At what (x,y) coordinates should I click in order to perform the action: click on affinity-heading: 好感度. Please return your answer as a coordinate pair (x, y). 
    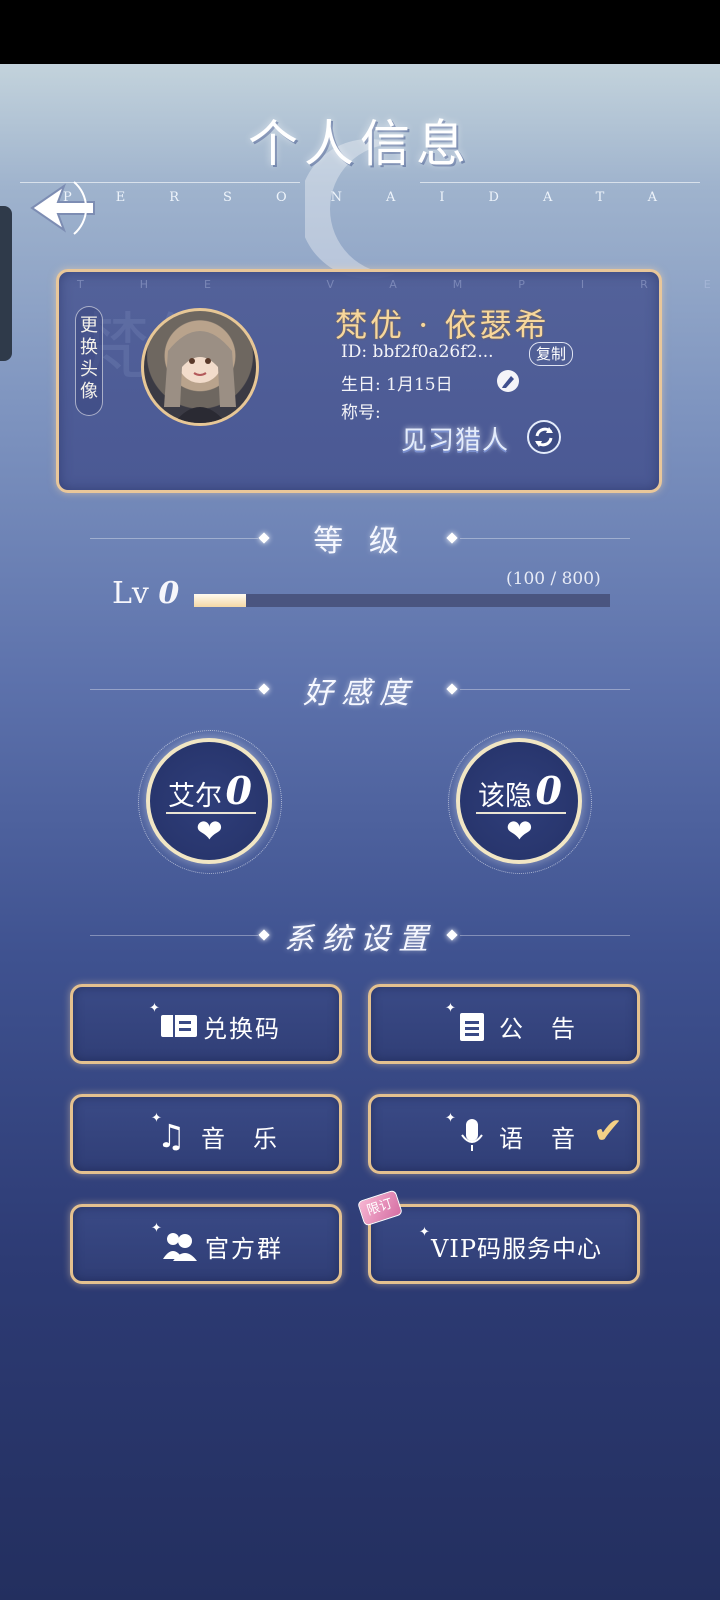
    Looking at the image, I should click on (360, 693).